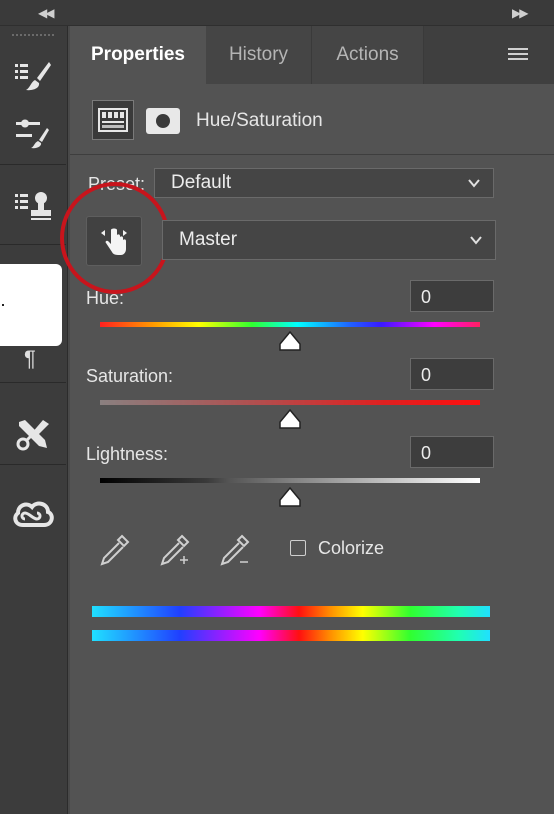  I want to click on panel-dock-header: ◀◀ ▶▶, so click(277, 13).